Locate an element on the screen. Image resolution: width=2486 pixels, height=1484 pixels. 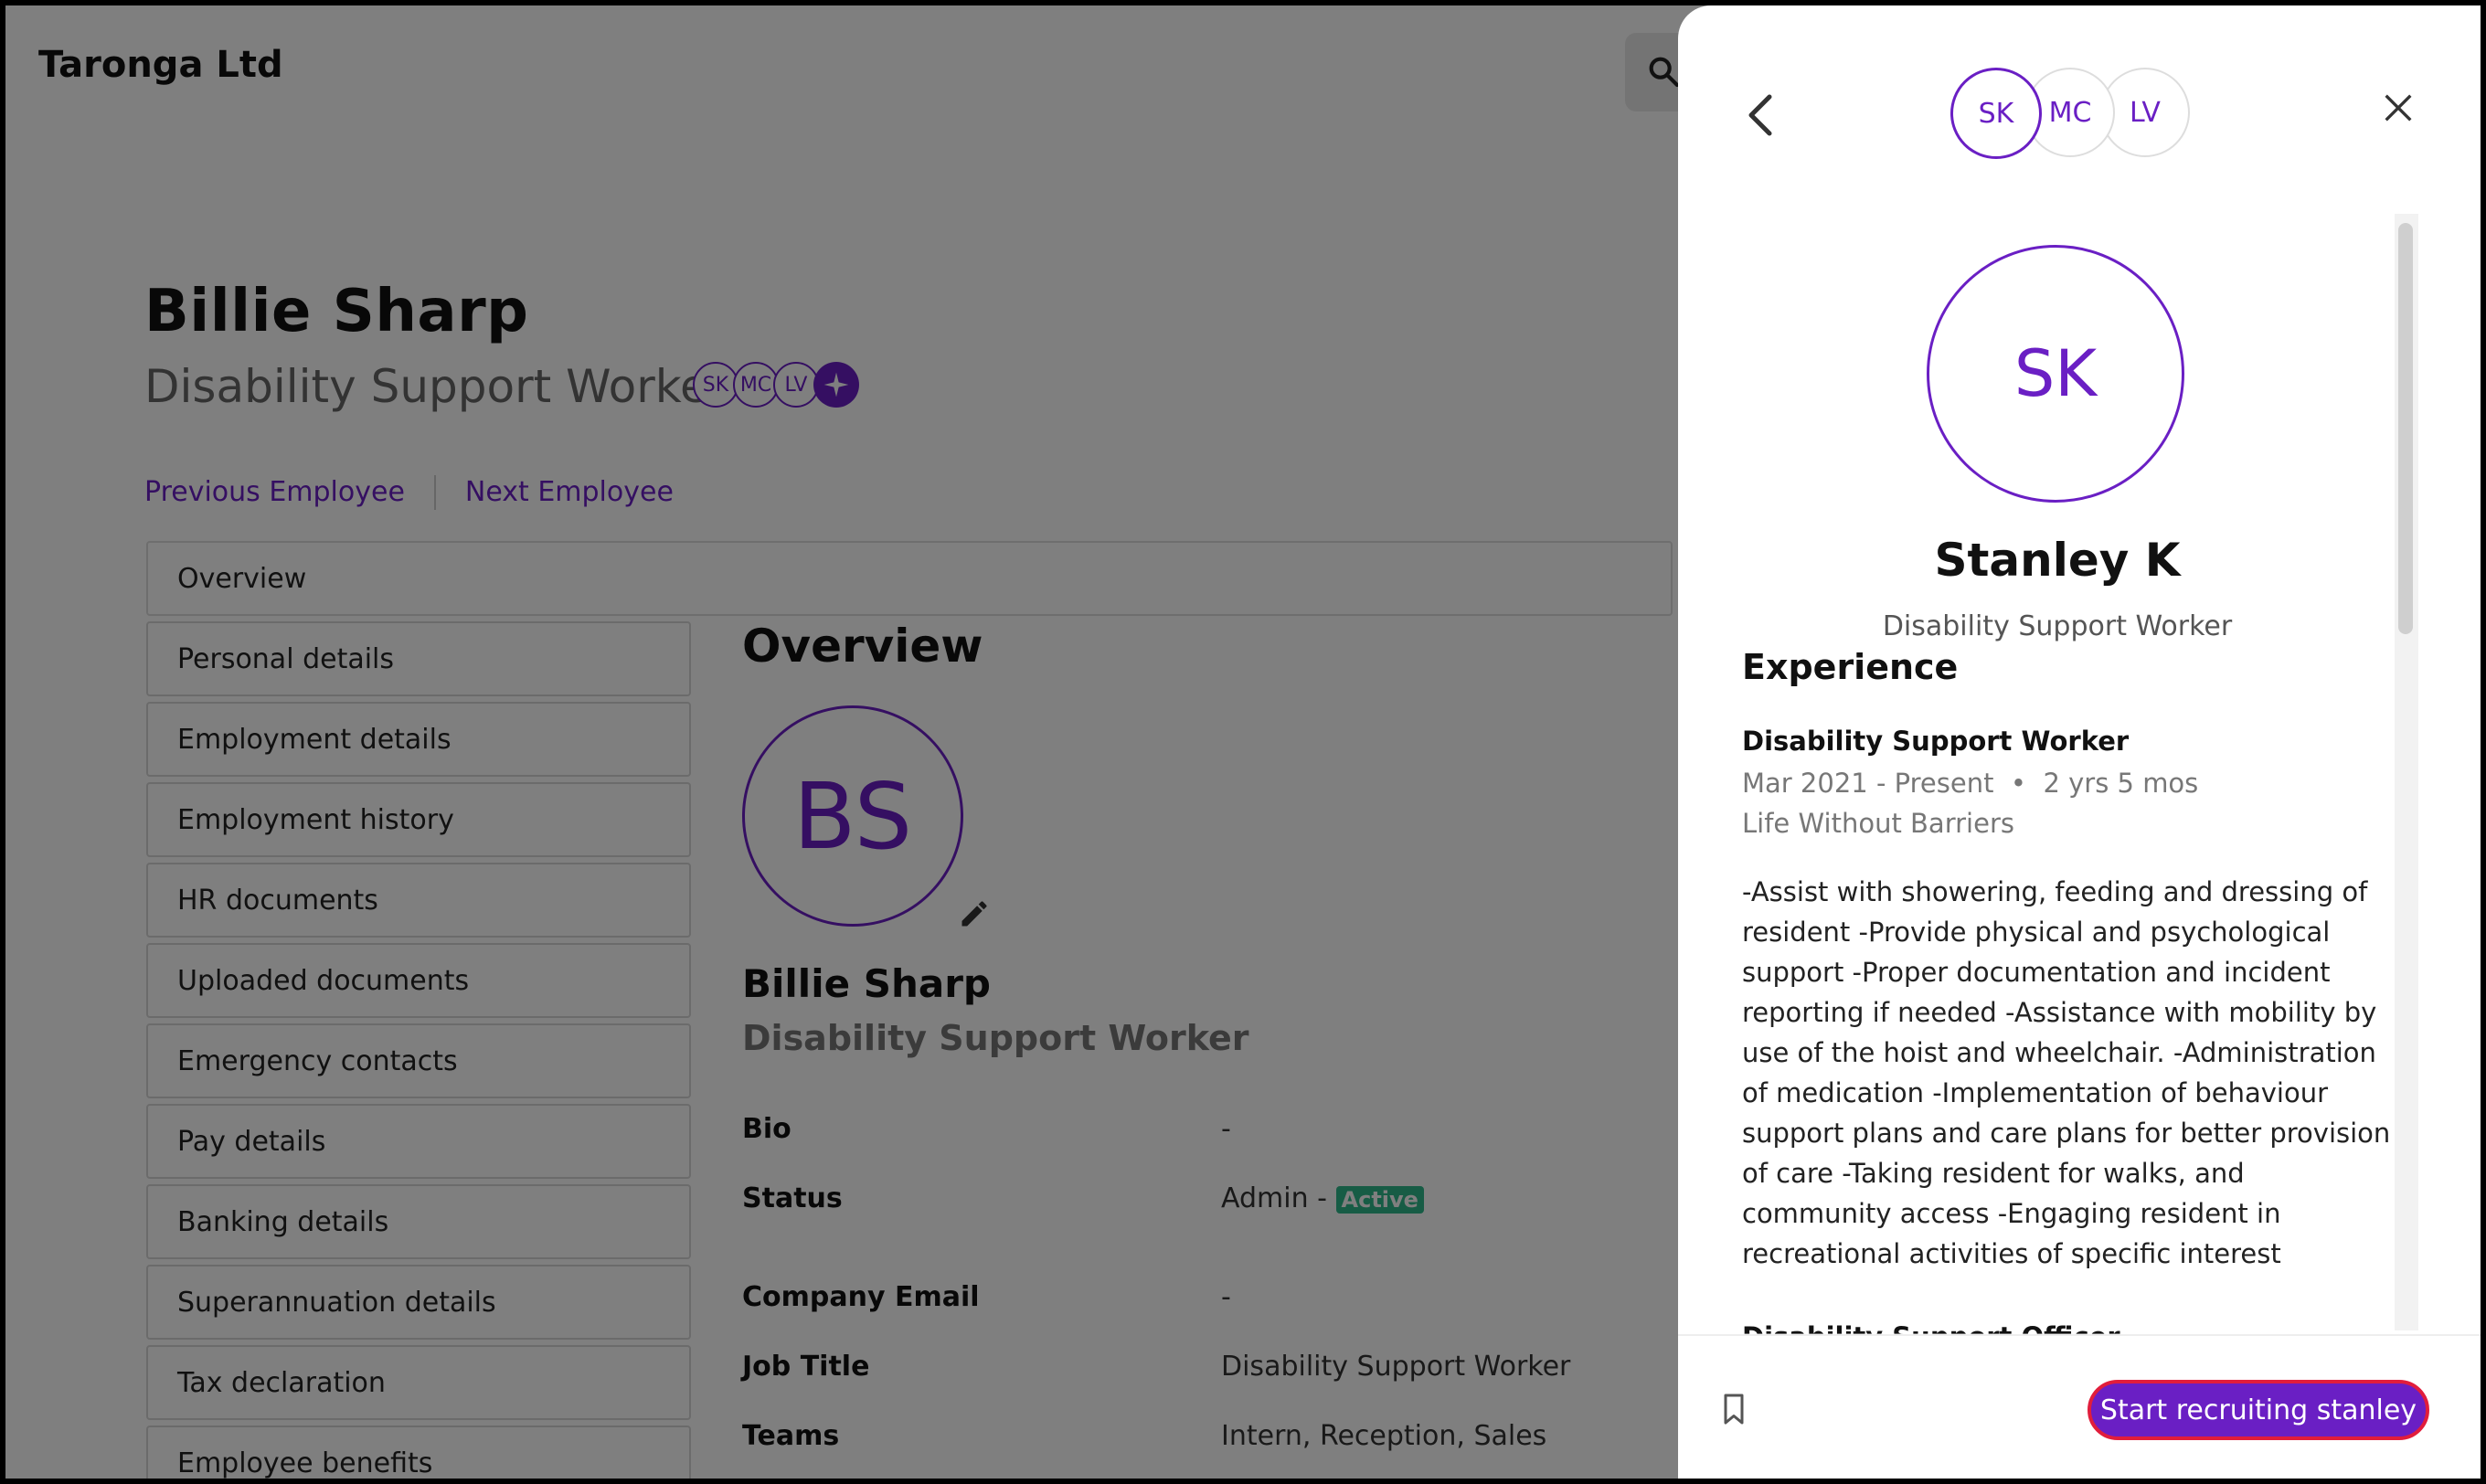
candidate-avatar: SK is located at coordinates (2055, 374).